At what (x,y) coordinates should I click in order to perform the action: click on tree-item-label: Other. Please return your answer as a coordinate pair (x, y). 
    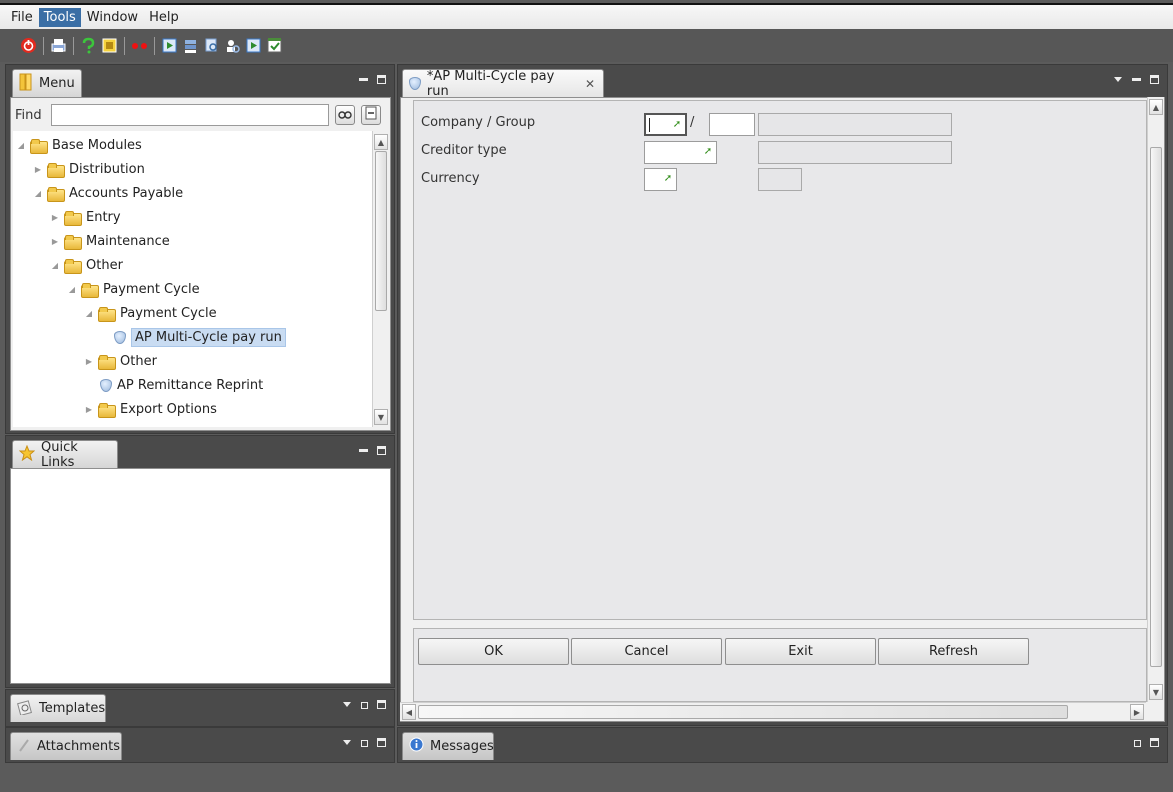
    Looking at the image, I should click on (138, 361).